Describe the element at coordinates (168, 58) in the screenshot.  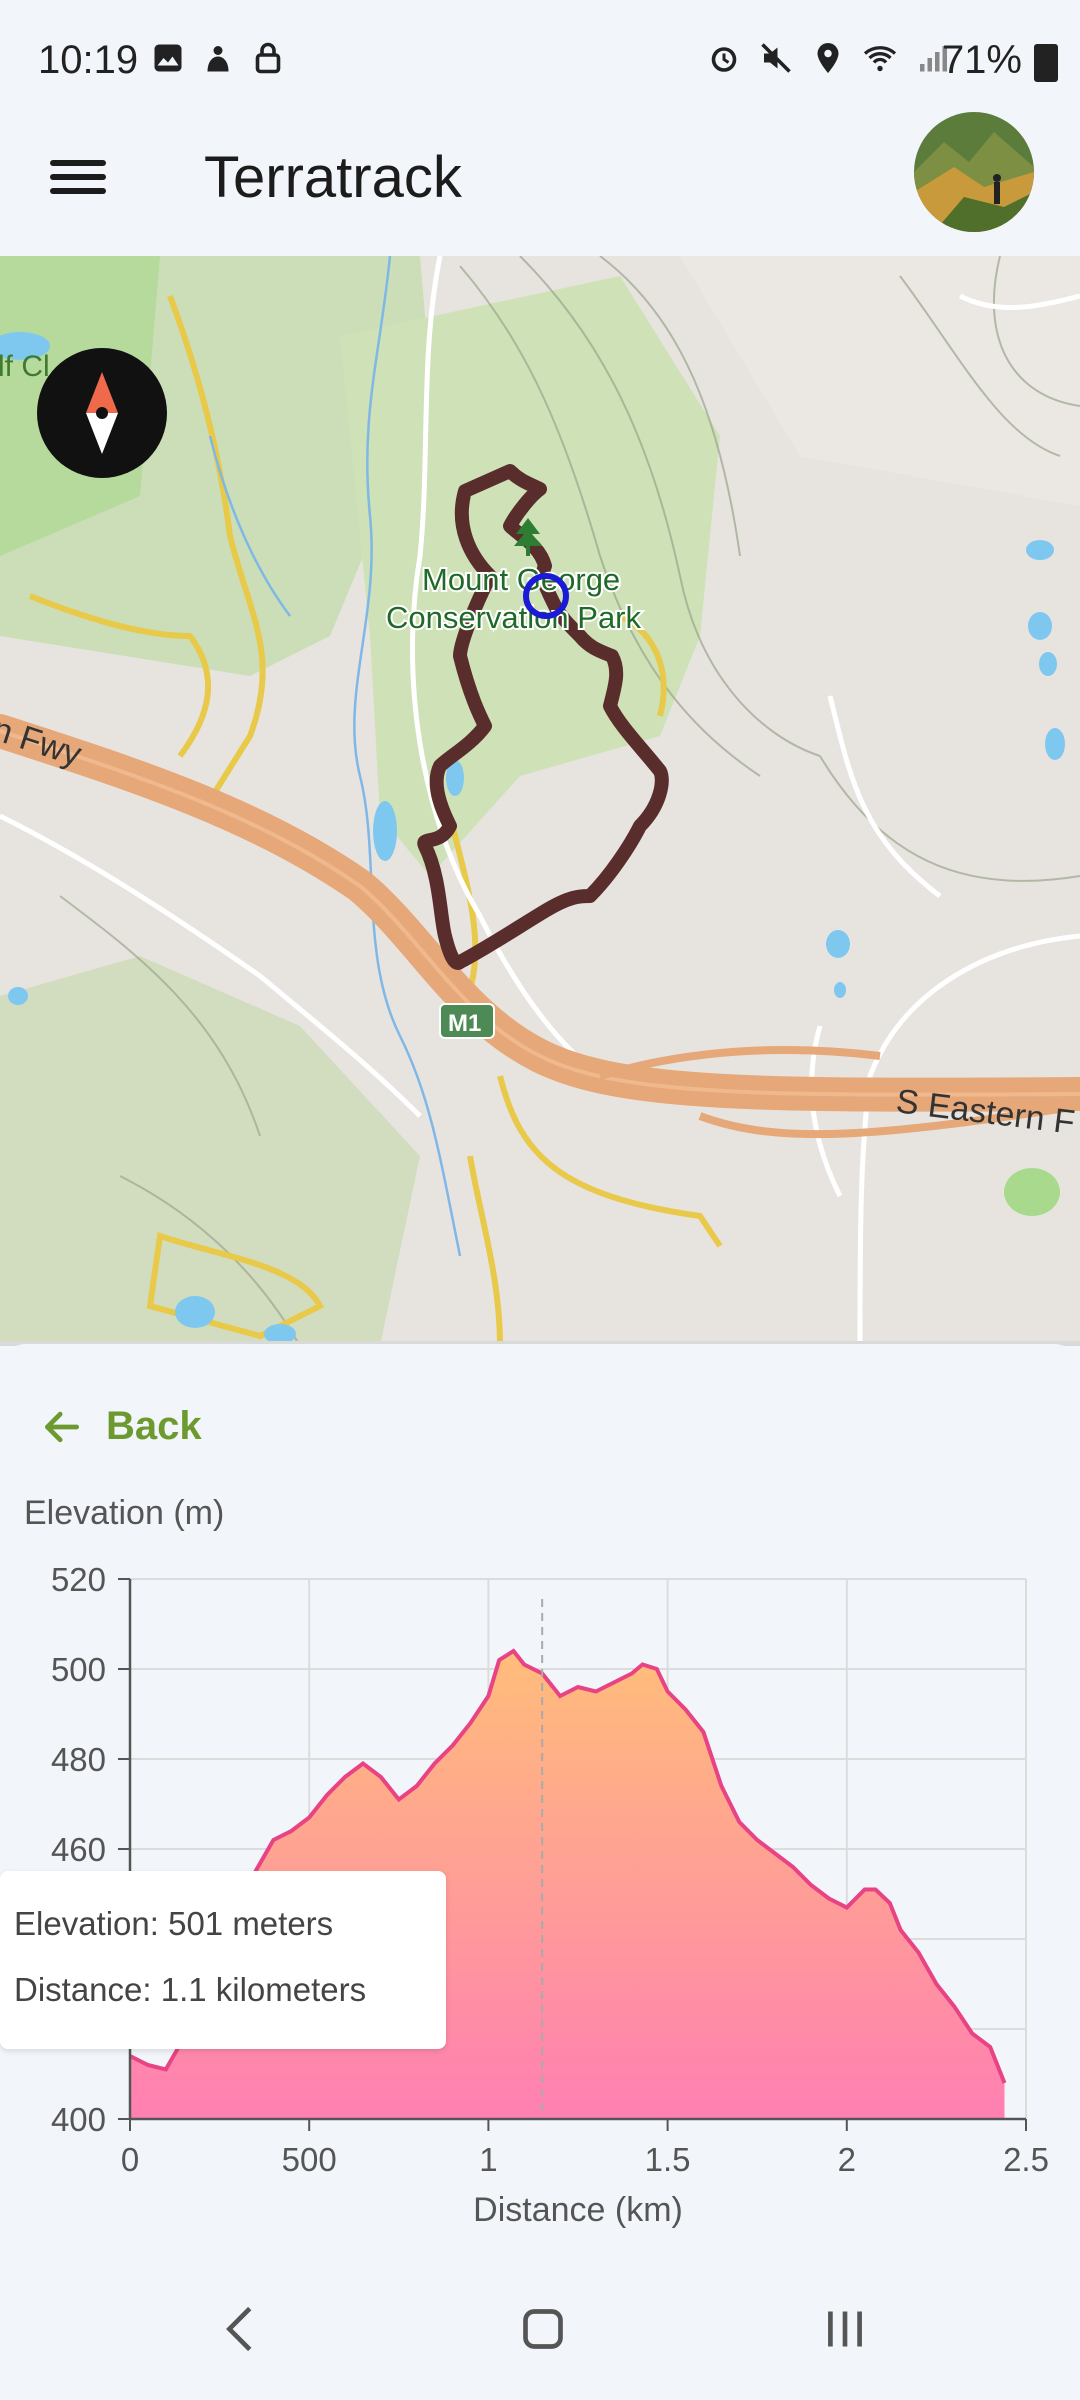
I see `gallery-icon` at that location.